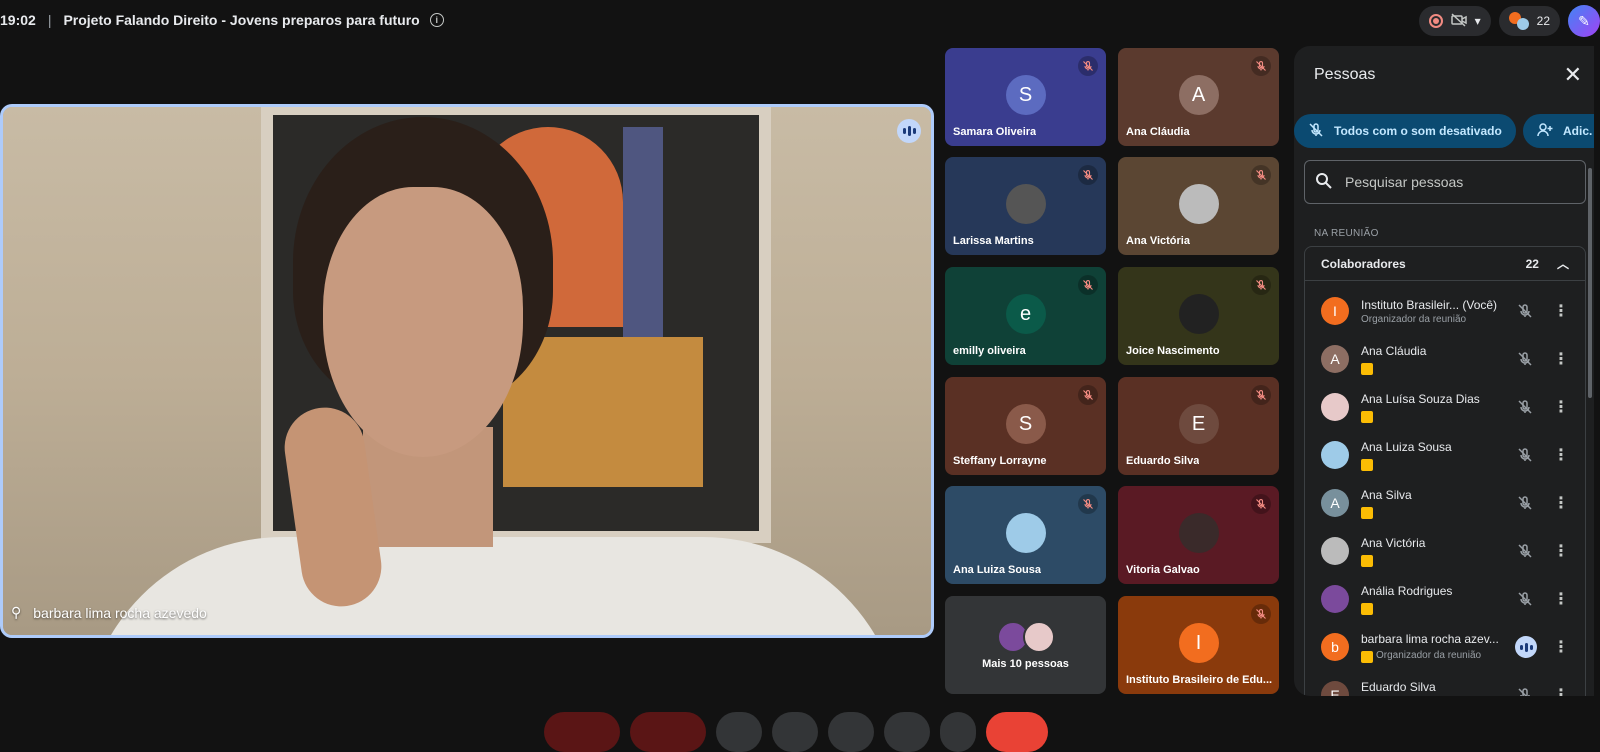 The height and width of the screenshot is (752, 1600). What do you see at coordinates (1198, 426) in the screenshot?
I see `participant-tile: E Eduardo Silva` at bounding box center [1198, 426].